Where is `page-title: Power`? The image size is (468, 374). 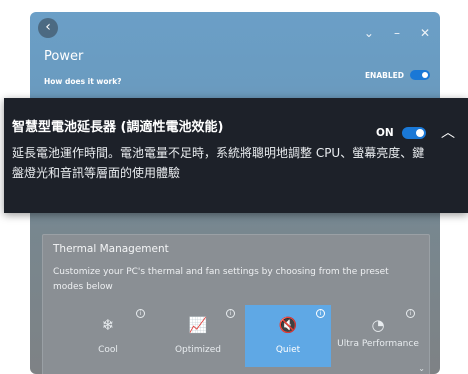 page-title: Power is located at coordinates (64, 56).